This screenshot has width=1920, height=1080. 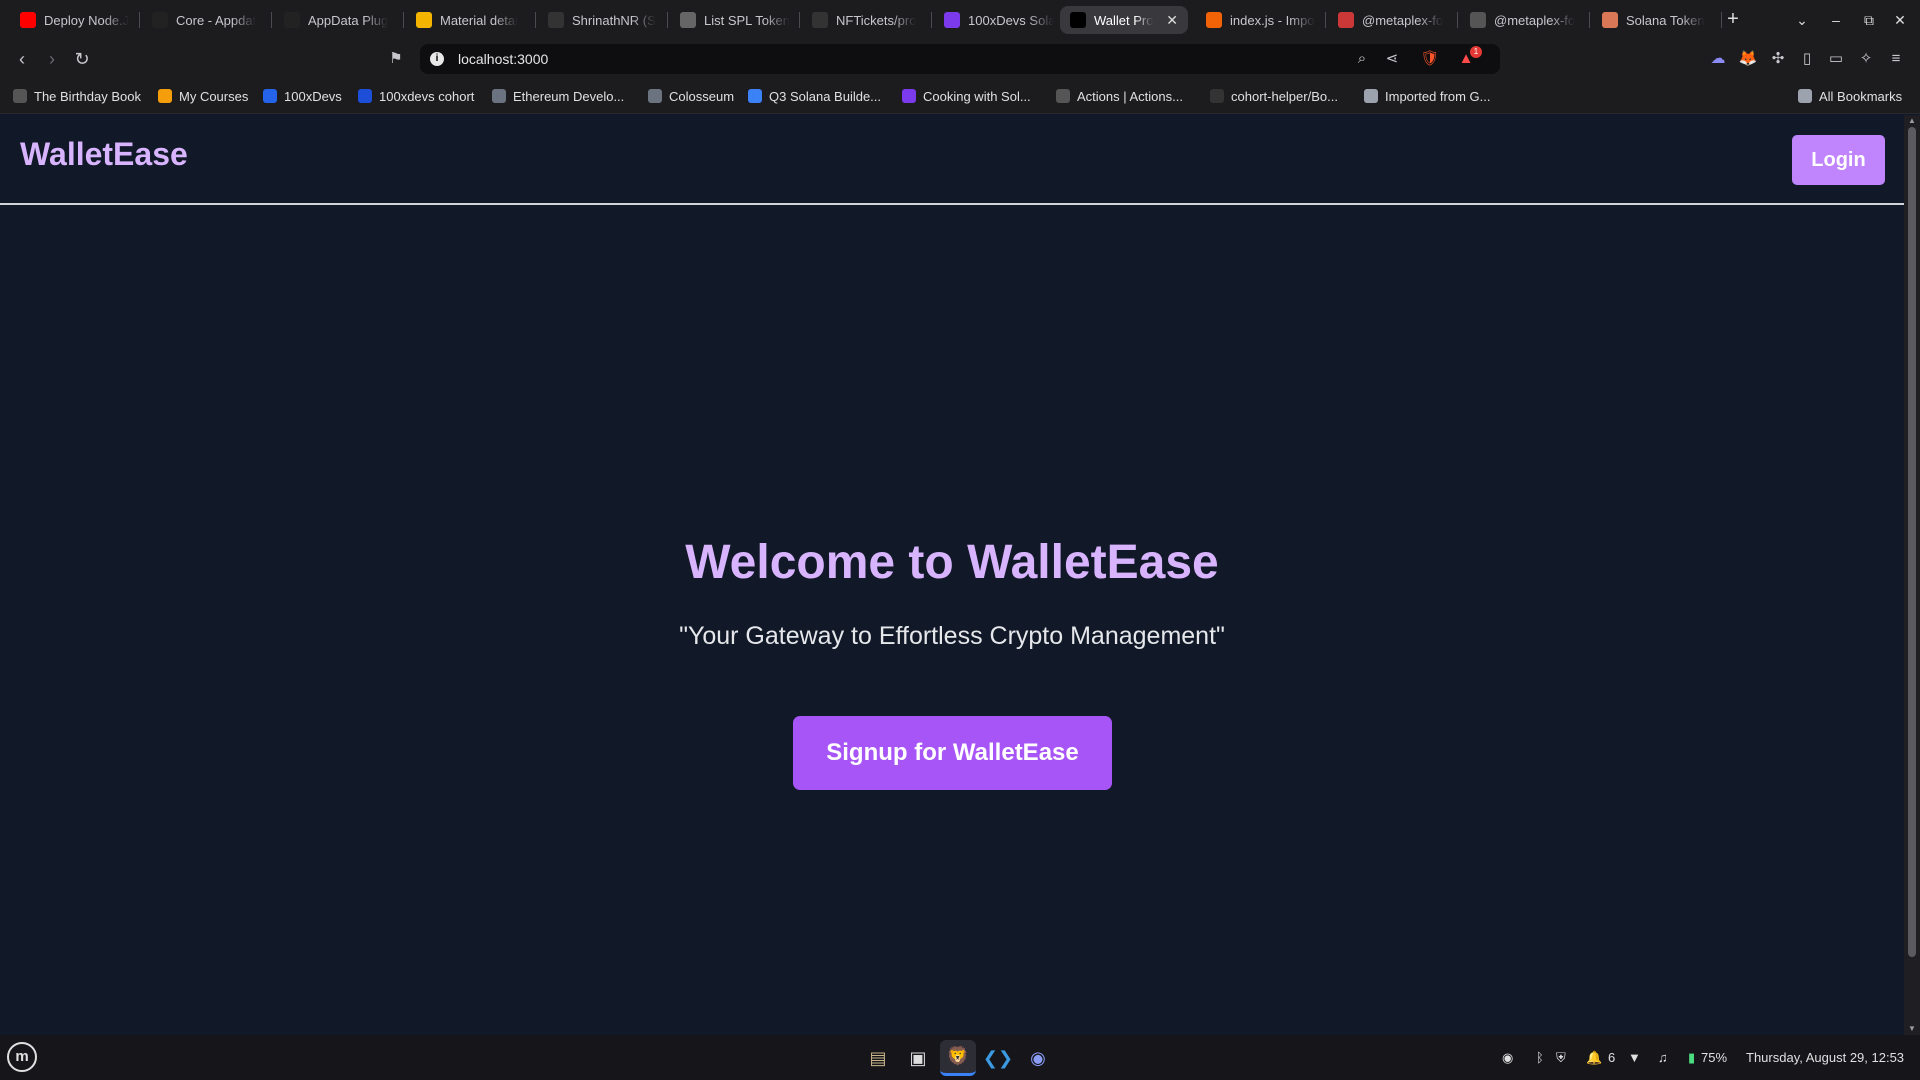 I want to click on tab-6: NFTickets/pro, so click(x=867, y=20).